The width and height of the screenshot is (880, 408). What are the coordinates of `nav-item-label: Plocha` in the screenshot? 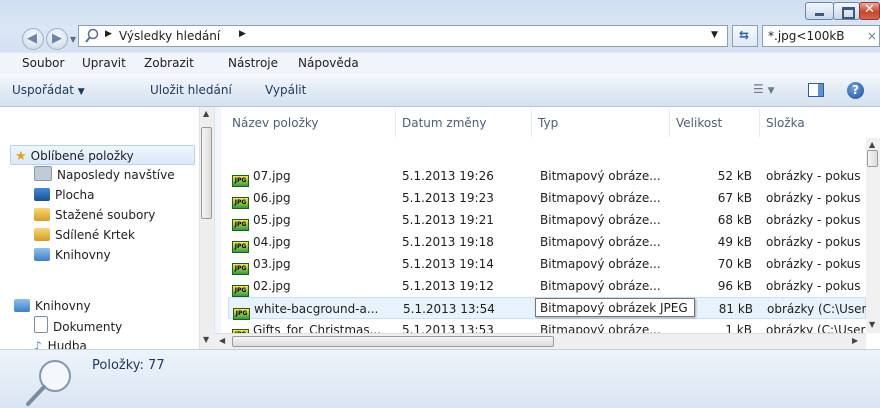 It's located at (75, 195).